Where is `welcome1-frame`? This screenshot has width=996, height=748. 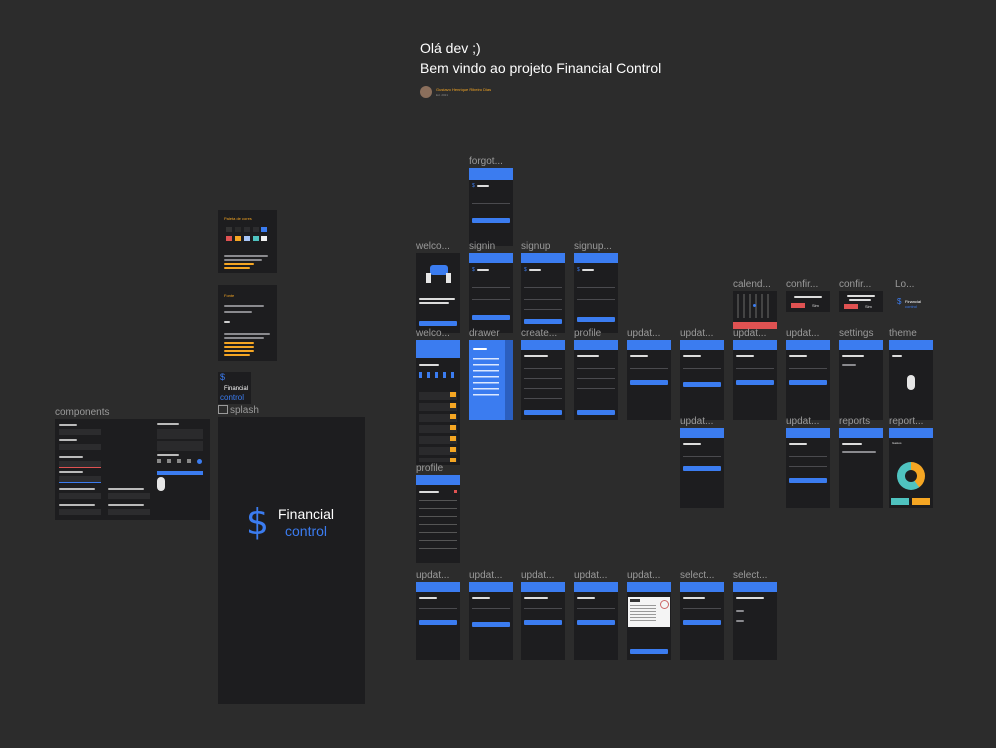
welcome1-frame is located at coordinates (438, 293).